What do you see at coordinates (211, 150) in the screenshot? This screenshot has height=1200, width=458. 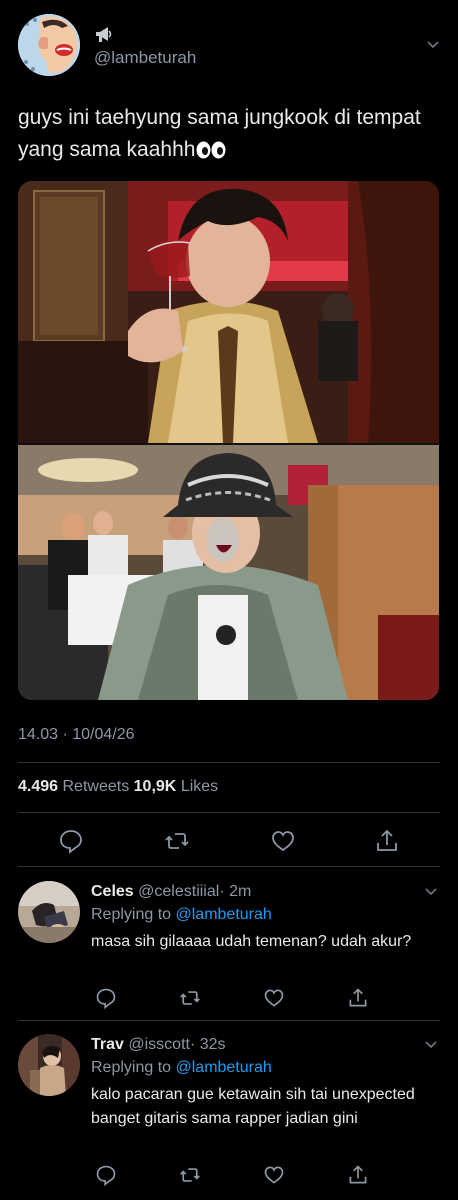 I see `eyes-emoji-icon` at bounding box center [211, 150].